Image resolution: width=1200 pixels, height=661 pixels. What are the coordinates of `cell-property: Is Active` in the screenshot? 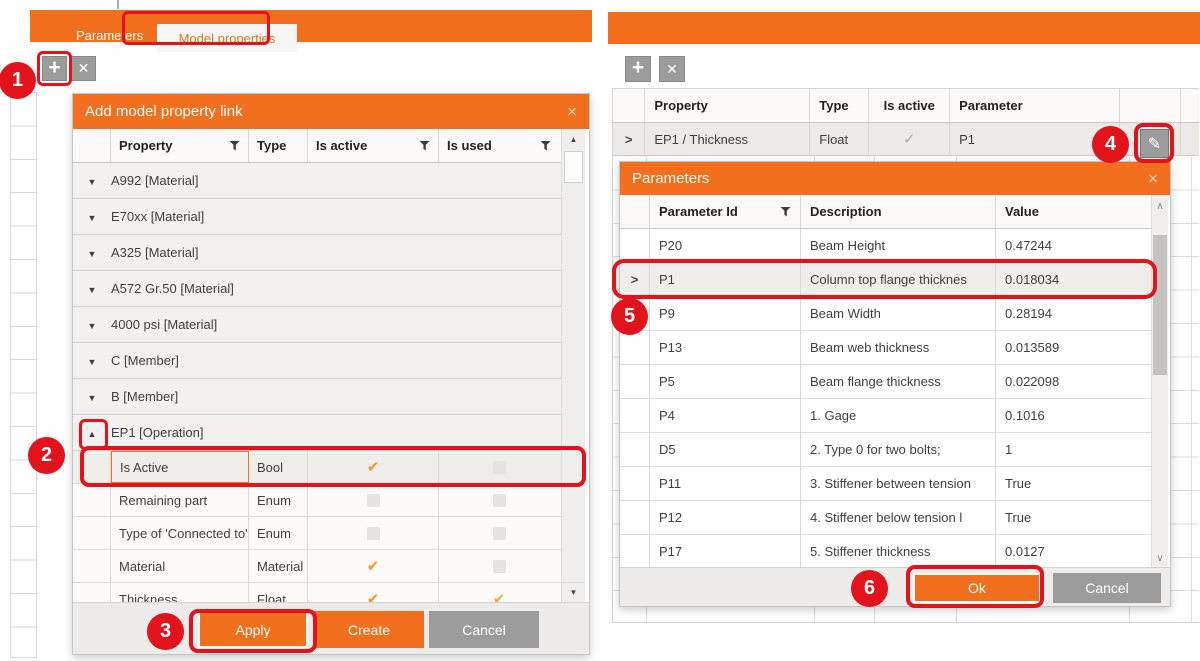 It's located at (180, 467).